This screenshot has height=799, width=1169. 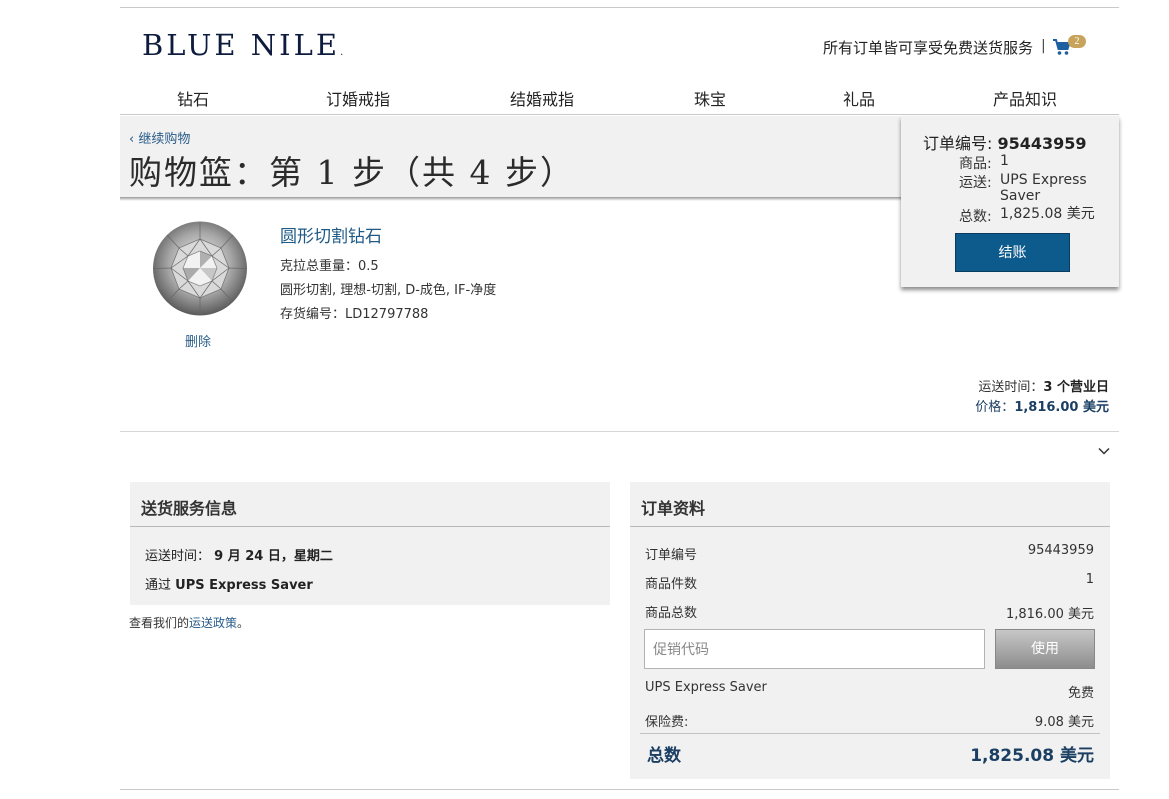 What do you see at coordinates (342, 52) in the screenshot?
I see `logo-mark: .` at bounding box center [342, 52].